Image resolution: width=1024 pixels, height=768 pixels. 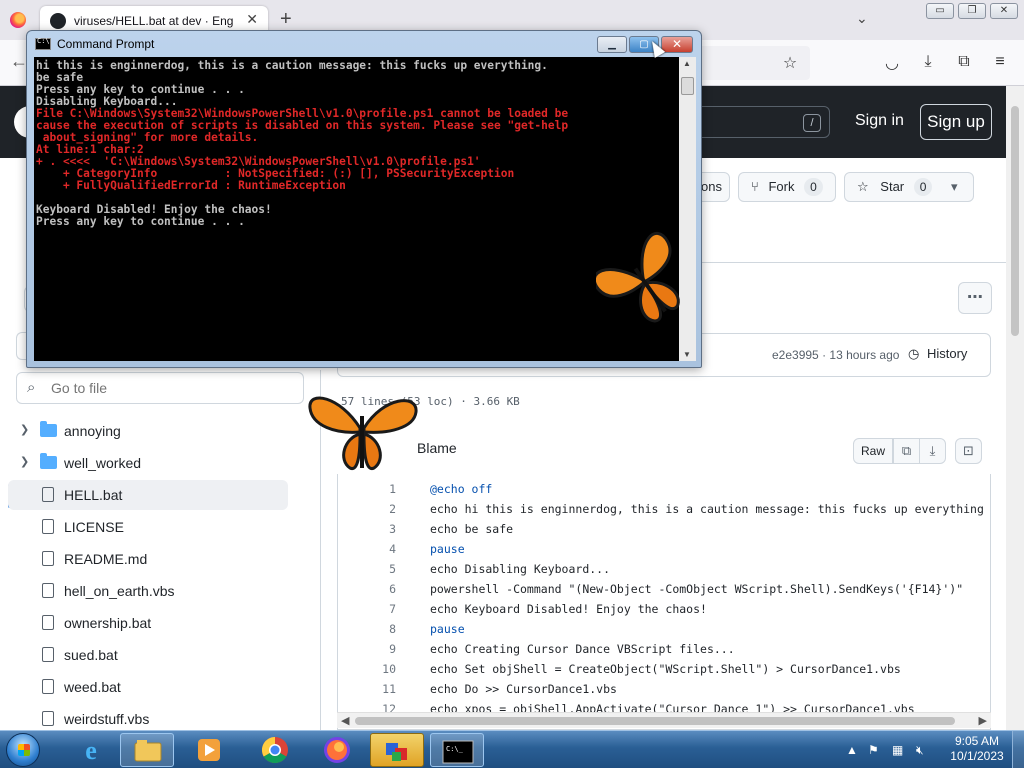 What do you see at coordinates (937, 354) in the screenshot?
I see `history-button: ◷ History` at bounding box center [937, 354].